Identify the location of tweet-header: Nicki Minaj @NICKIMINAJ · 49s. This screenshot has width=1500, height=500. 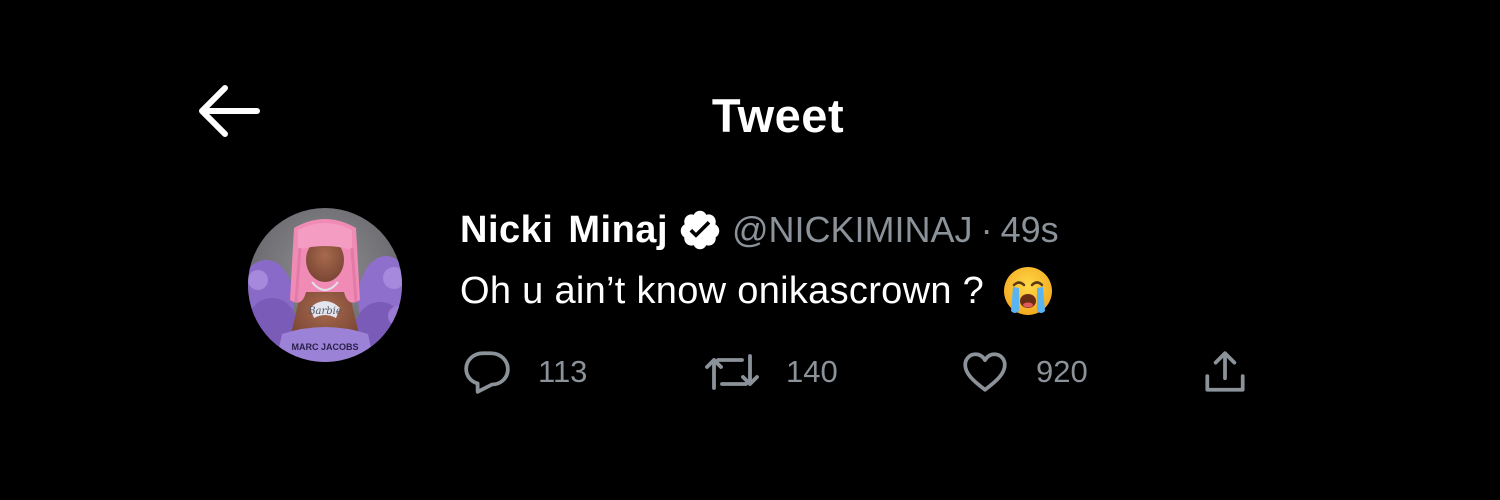
(759, 230).